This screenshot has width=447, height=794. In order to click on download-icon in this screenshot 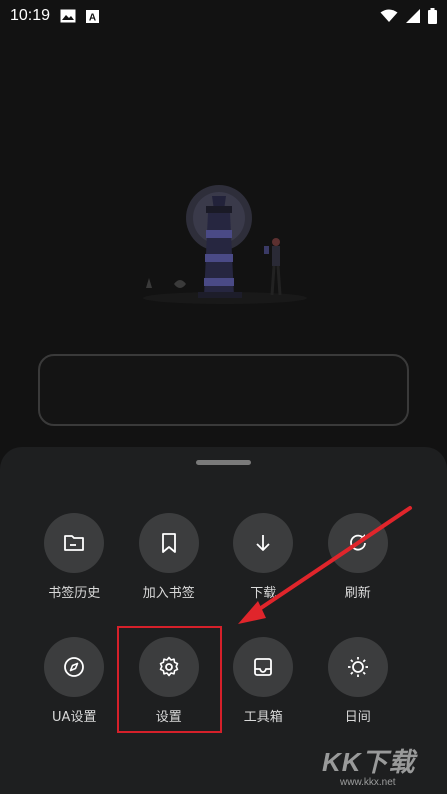, I will do `click(263, 543)`.